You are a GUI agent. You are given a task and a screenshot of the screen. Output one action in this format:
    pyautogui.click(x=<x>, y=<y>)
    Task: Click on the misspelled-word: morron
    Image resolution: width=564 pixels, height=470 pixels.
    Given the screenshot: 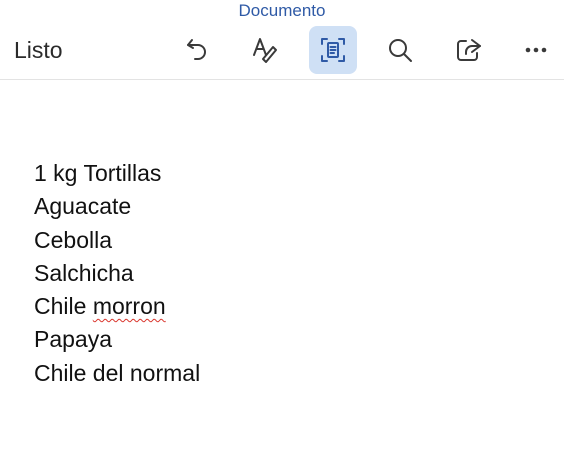 What is the action you would take?
    pyautogui.click(x=129, y=306)
    